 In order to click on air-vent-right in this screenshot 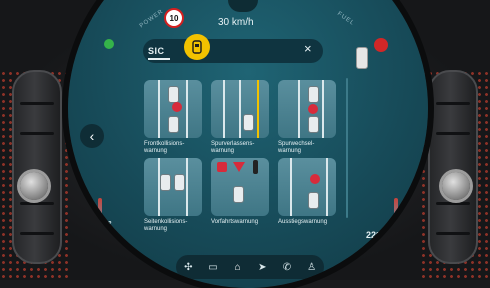, I will do `click(453, 167)`.